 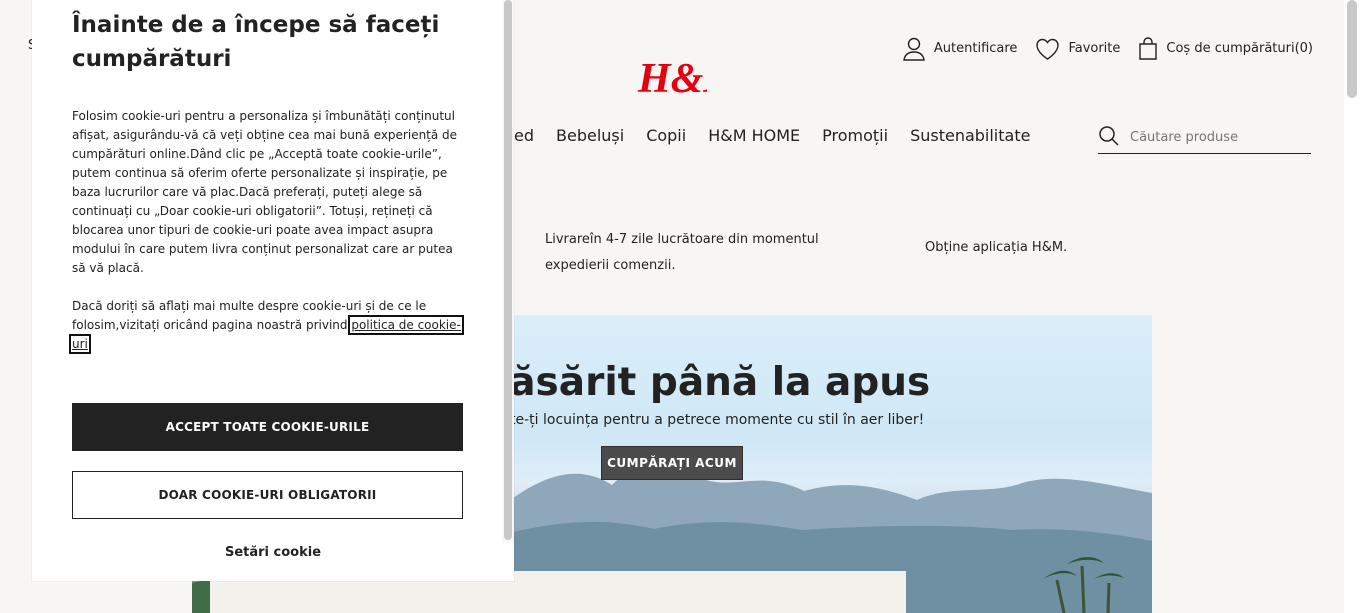 I want to click on favorites-link: Favorite, so click(x=1077, y=49).